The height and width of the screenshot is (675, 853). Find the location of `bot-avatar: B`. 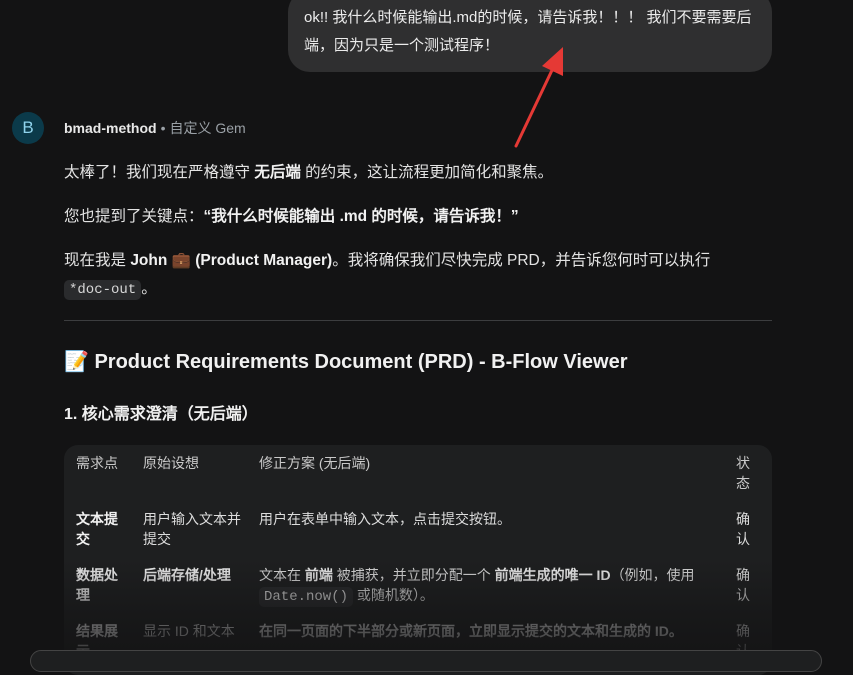

bot-avatar: B is located at coordinates (28, 128).